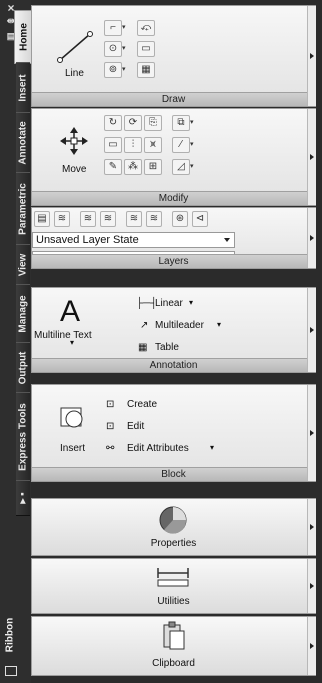  Describe the element at coordinates (110, 426) in the screenshot. I see `edit-block-icon: ⊡` at that location.